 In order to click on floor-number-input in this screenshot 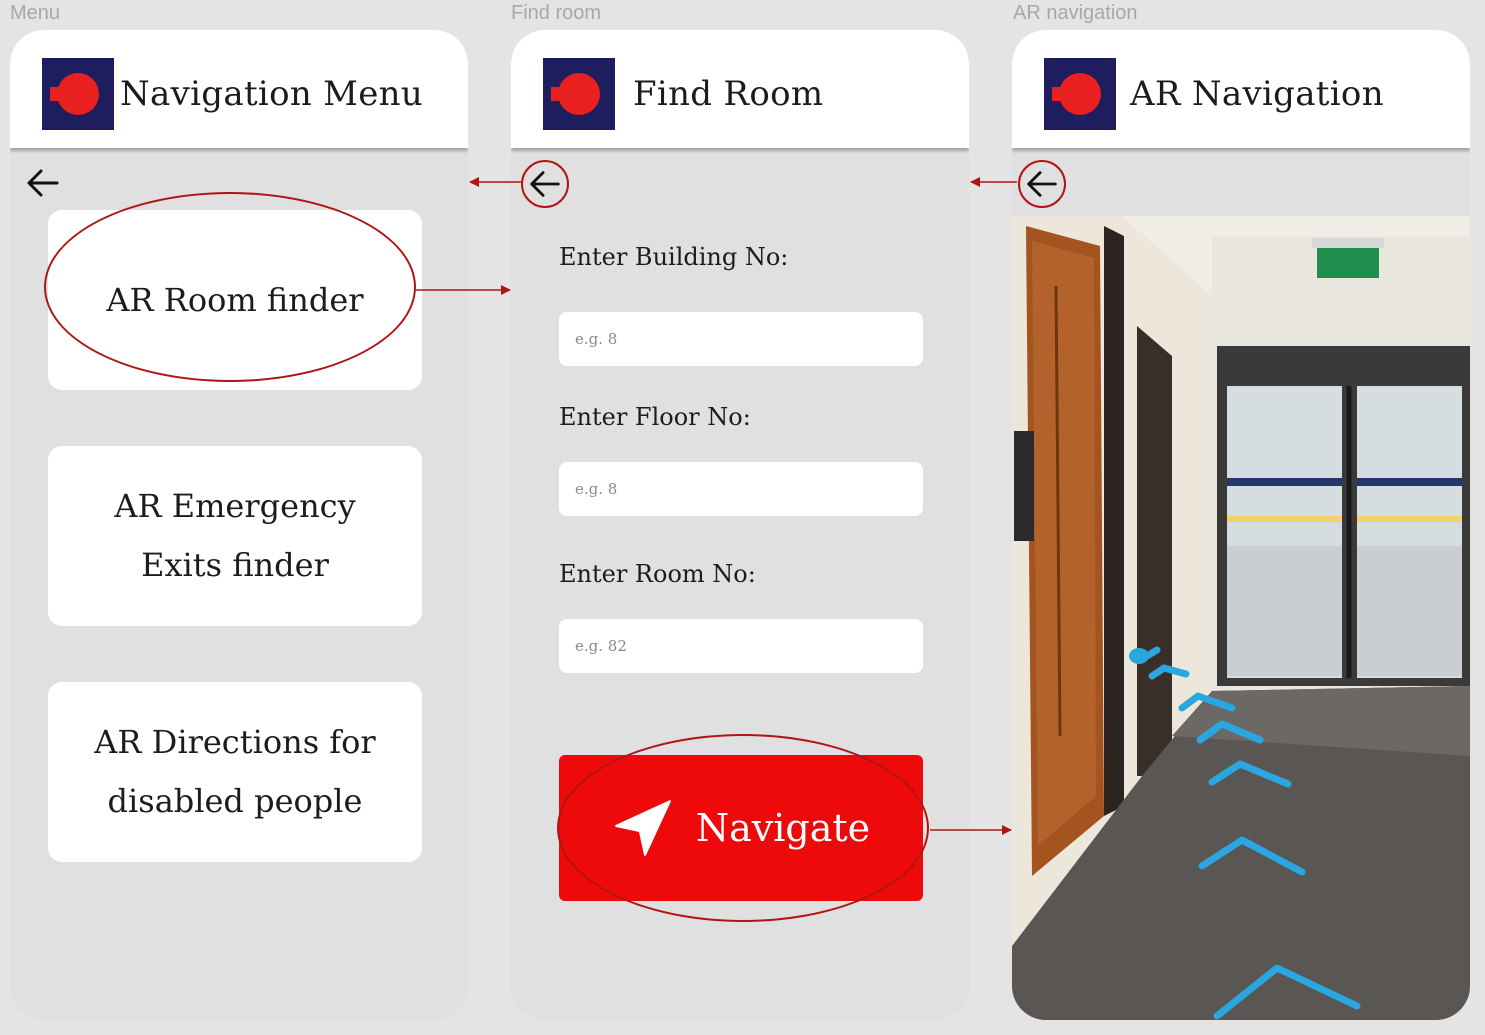, I will do `click(741, 489)`.